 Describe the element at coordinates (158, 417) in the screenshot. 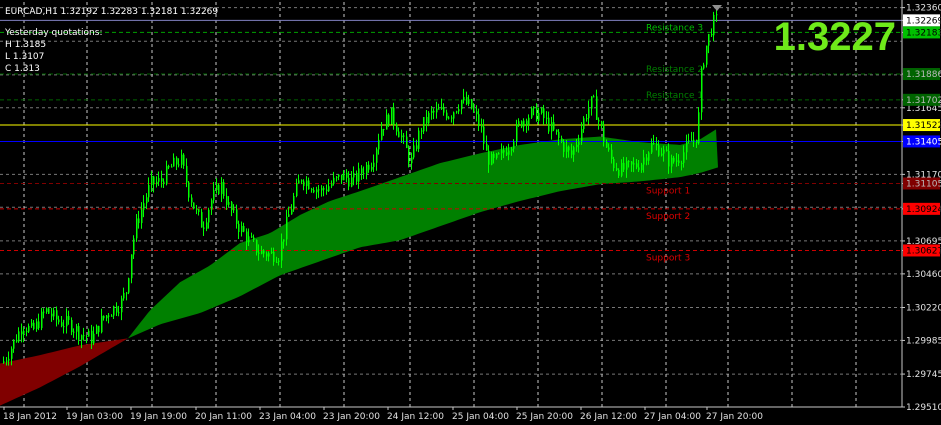

I see `x-tick-label: 19 Jan 19:00` at that location.